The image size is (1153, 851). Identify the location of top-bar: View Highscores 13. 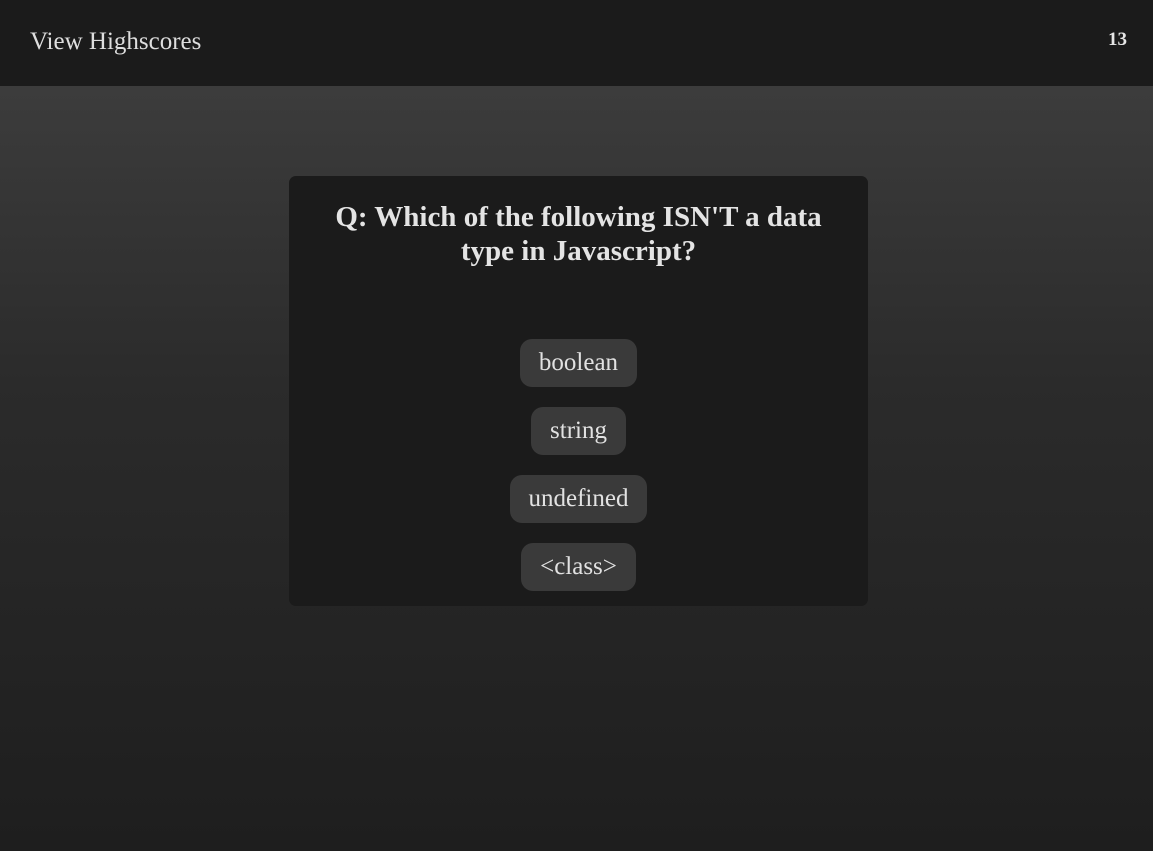
(576, 43).